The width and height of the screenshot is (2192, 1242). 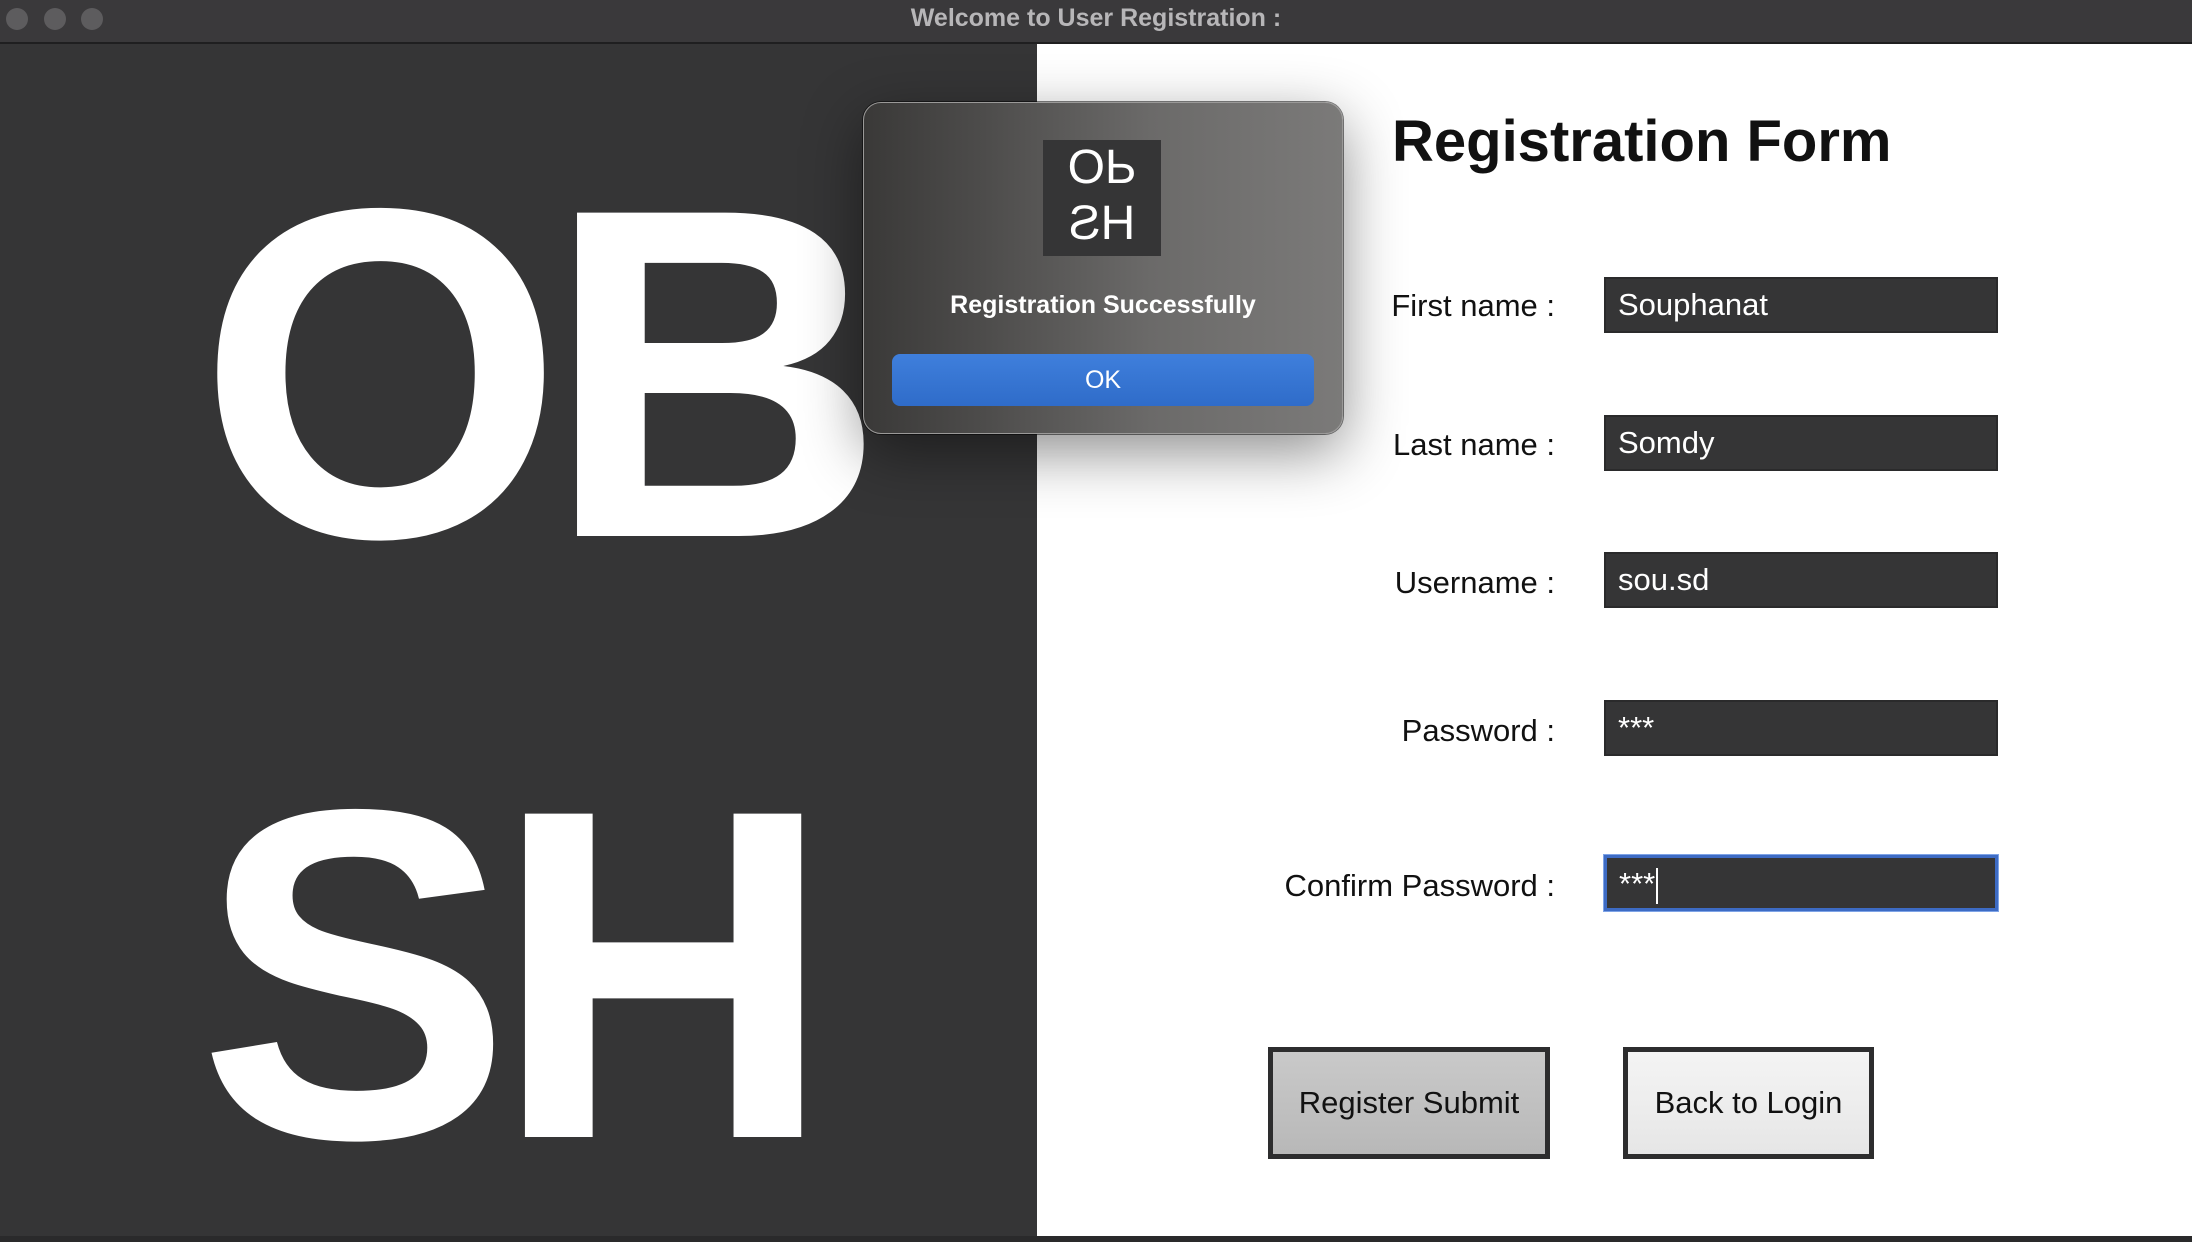 I want to click on confirm-password-label: Confirm Password :, so click(x=1419, y=885).